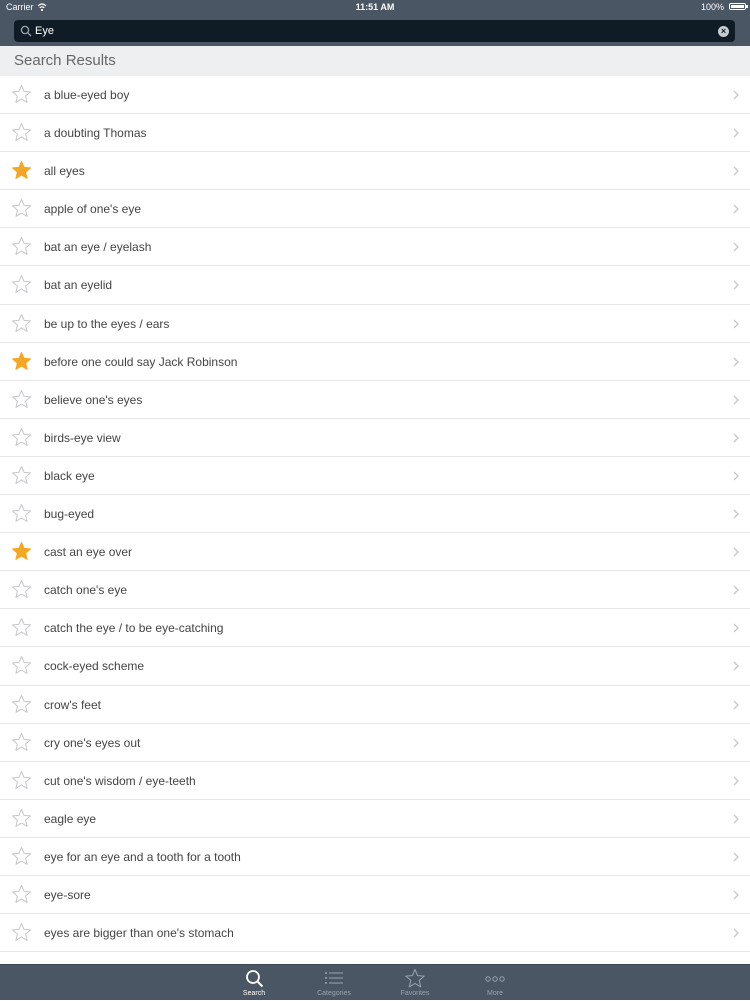 The image size is (750, 1001). What do you see at coordinates (375, 247) in the screenshot?
I see `list-item: bat an eye / eyelash` at bounding box center [375, 247].